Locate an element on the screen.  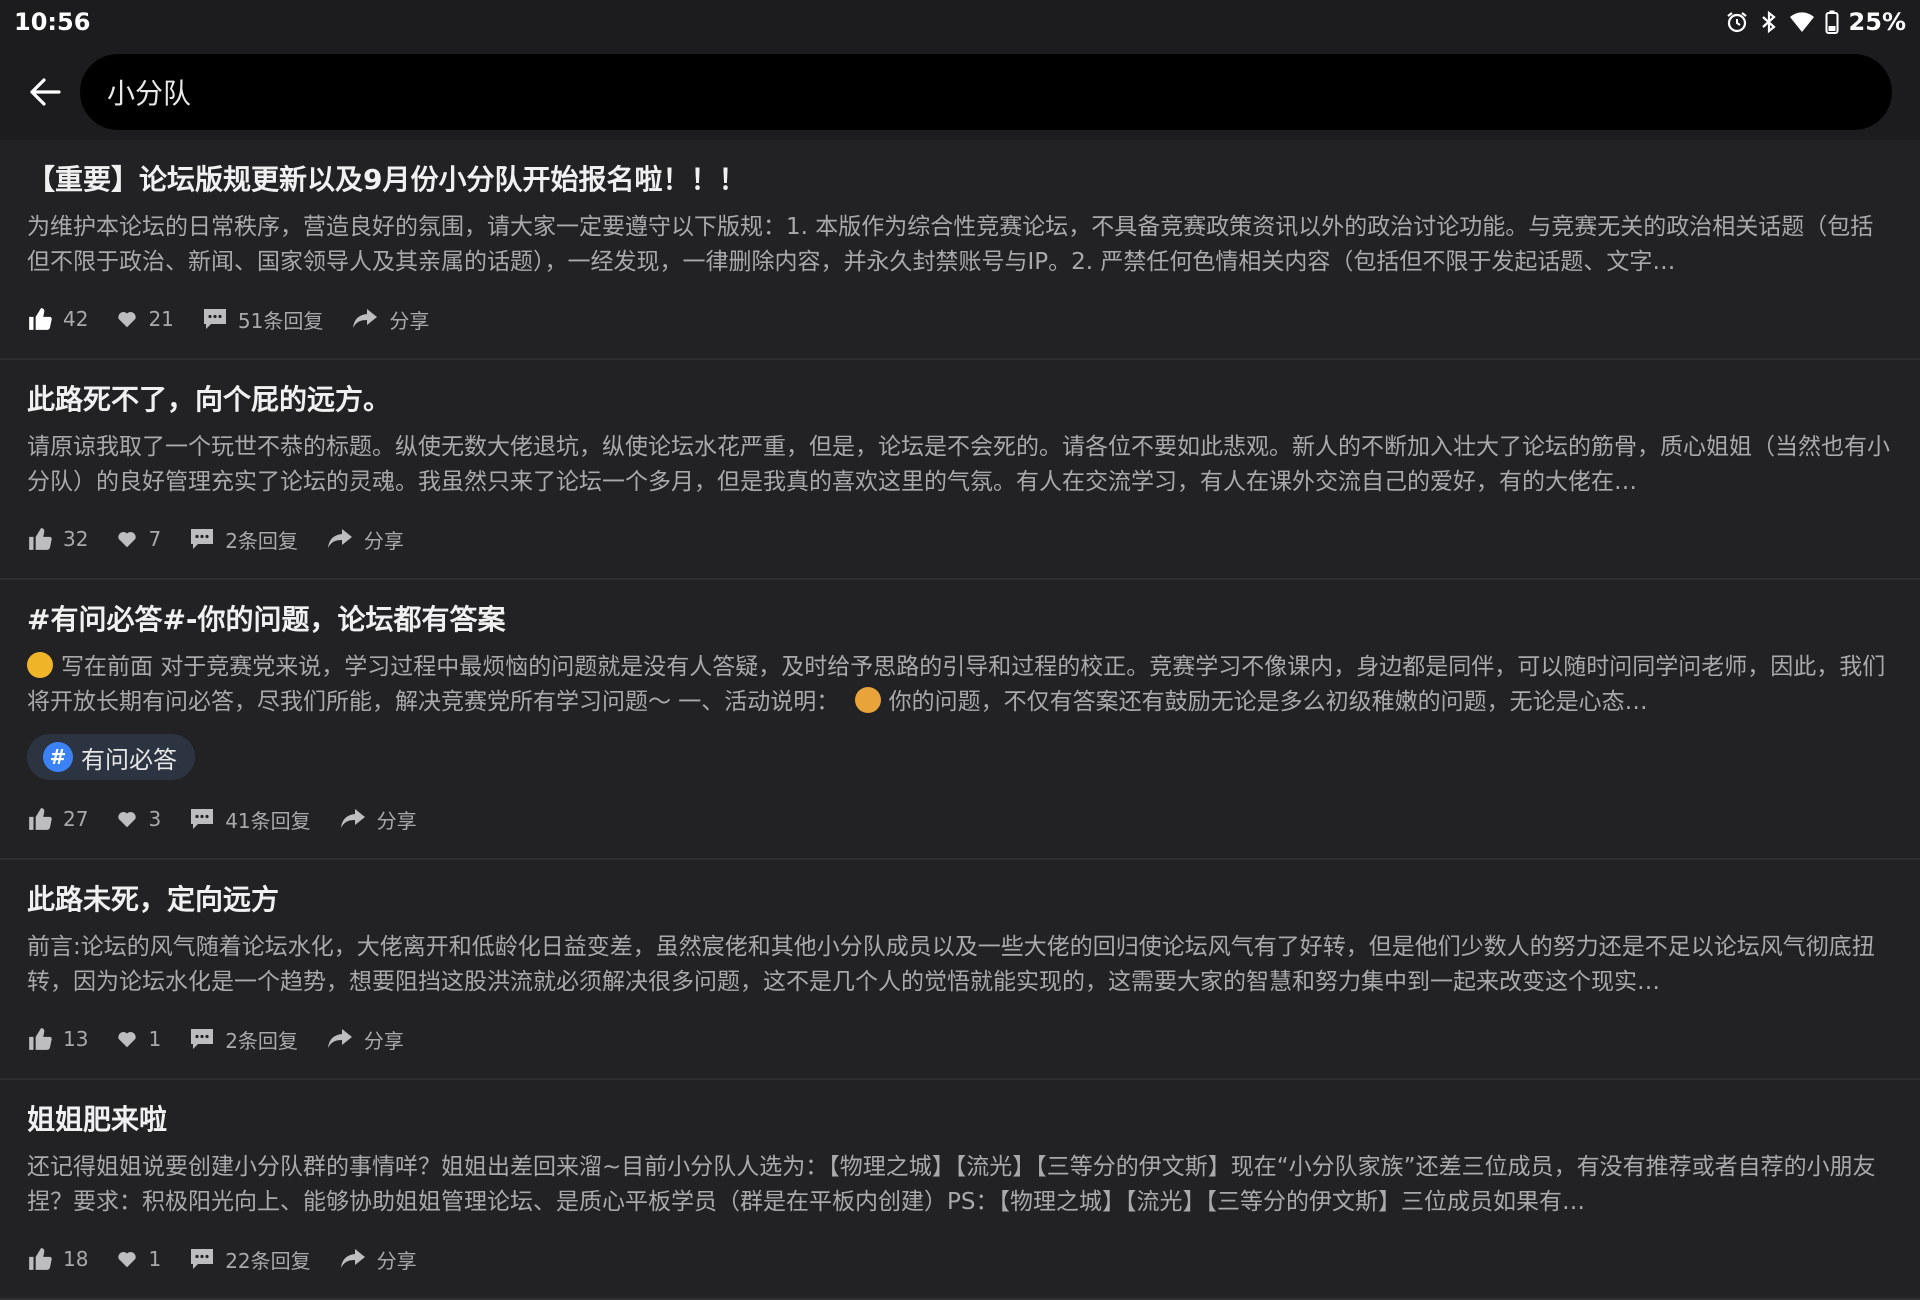
hashtag-icon: # is located at coordinates (58, 757).